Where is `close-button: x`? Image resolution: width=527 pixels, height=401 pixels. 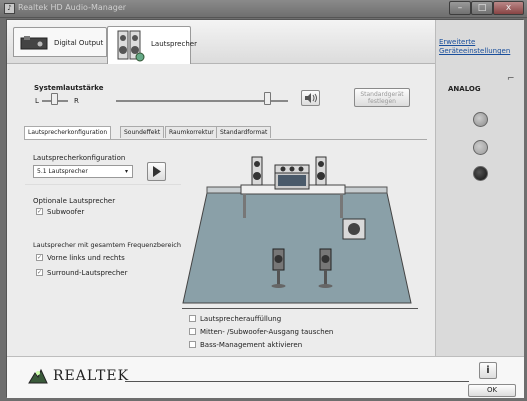
close-button: x is located at coordinates (508, 8).